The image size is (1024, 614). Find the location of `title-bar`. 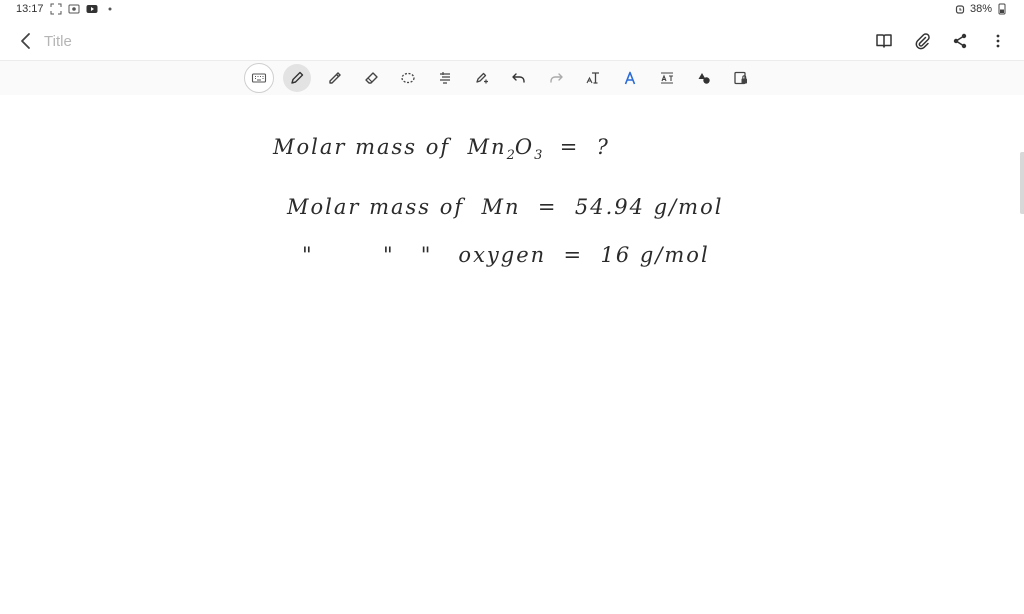

title-bar is located at coordinates (512, 41).